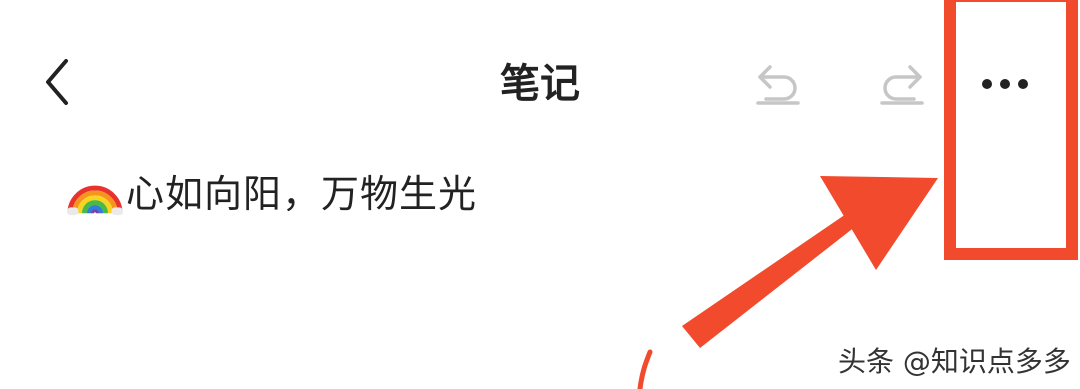 The image size is (1080, 389). Describe the element at coordinates (302, 193) in the screenshot. I see `note-text: 心如向阳，万物生光` at that location.